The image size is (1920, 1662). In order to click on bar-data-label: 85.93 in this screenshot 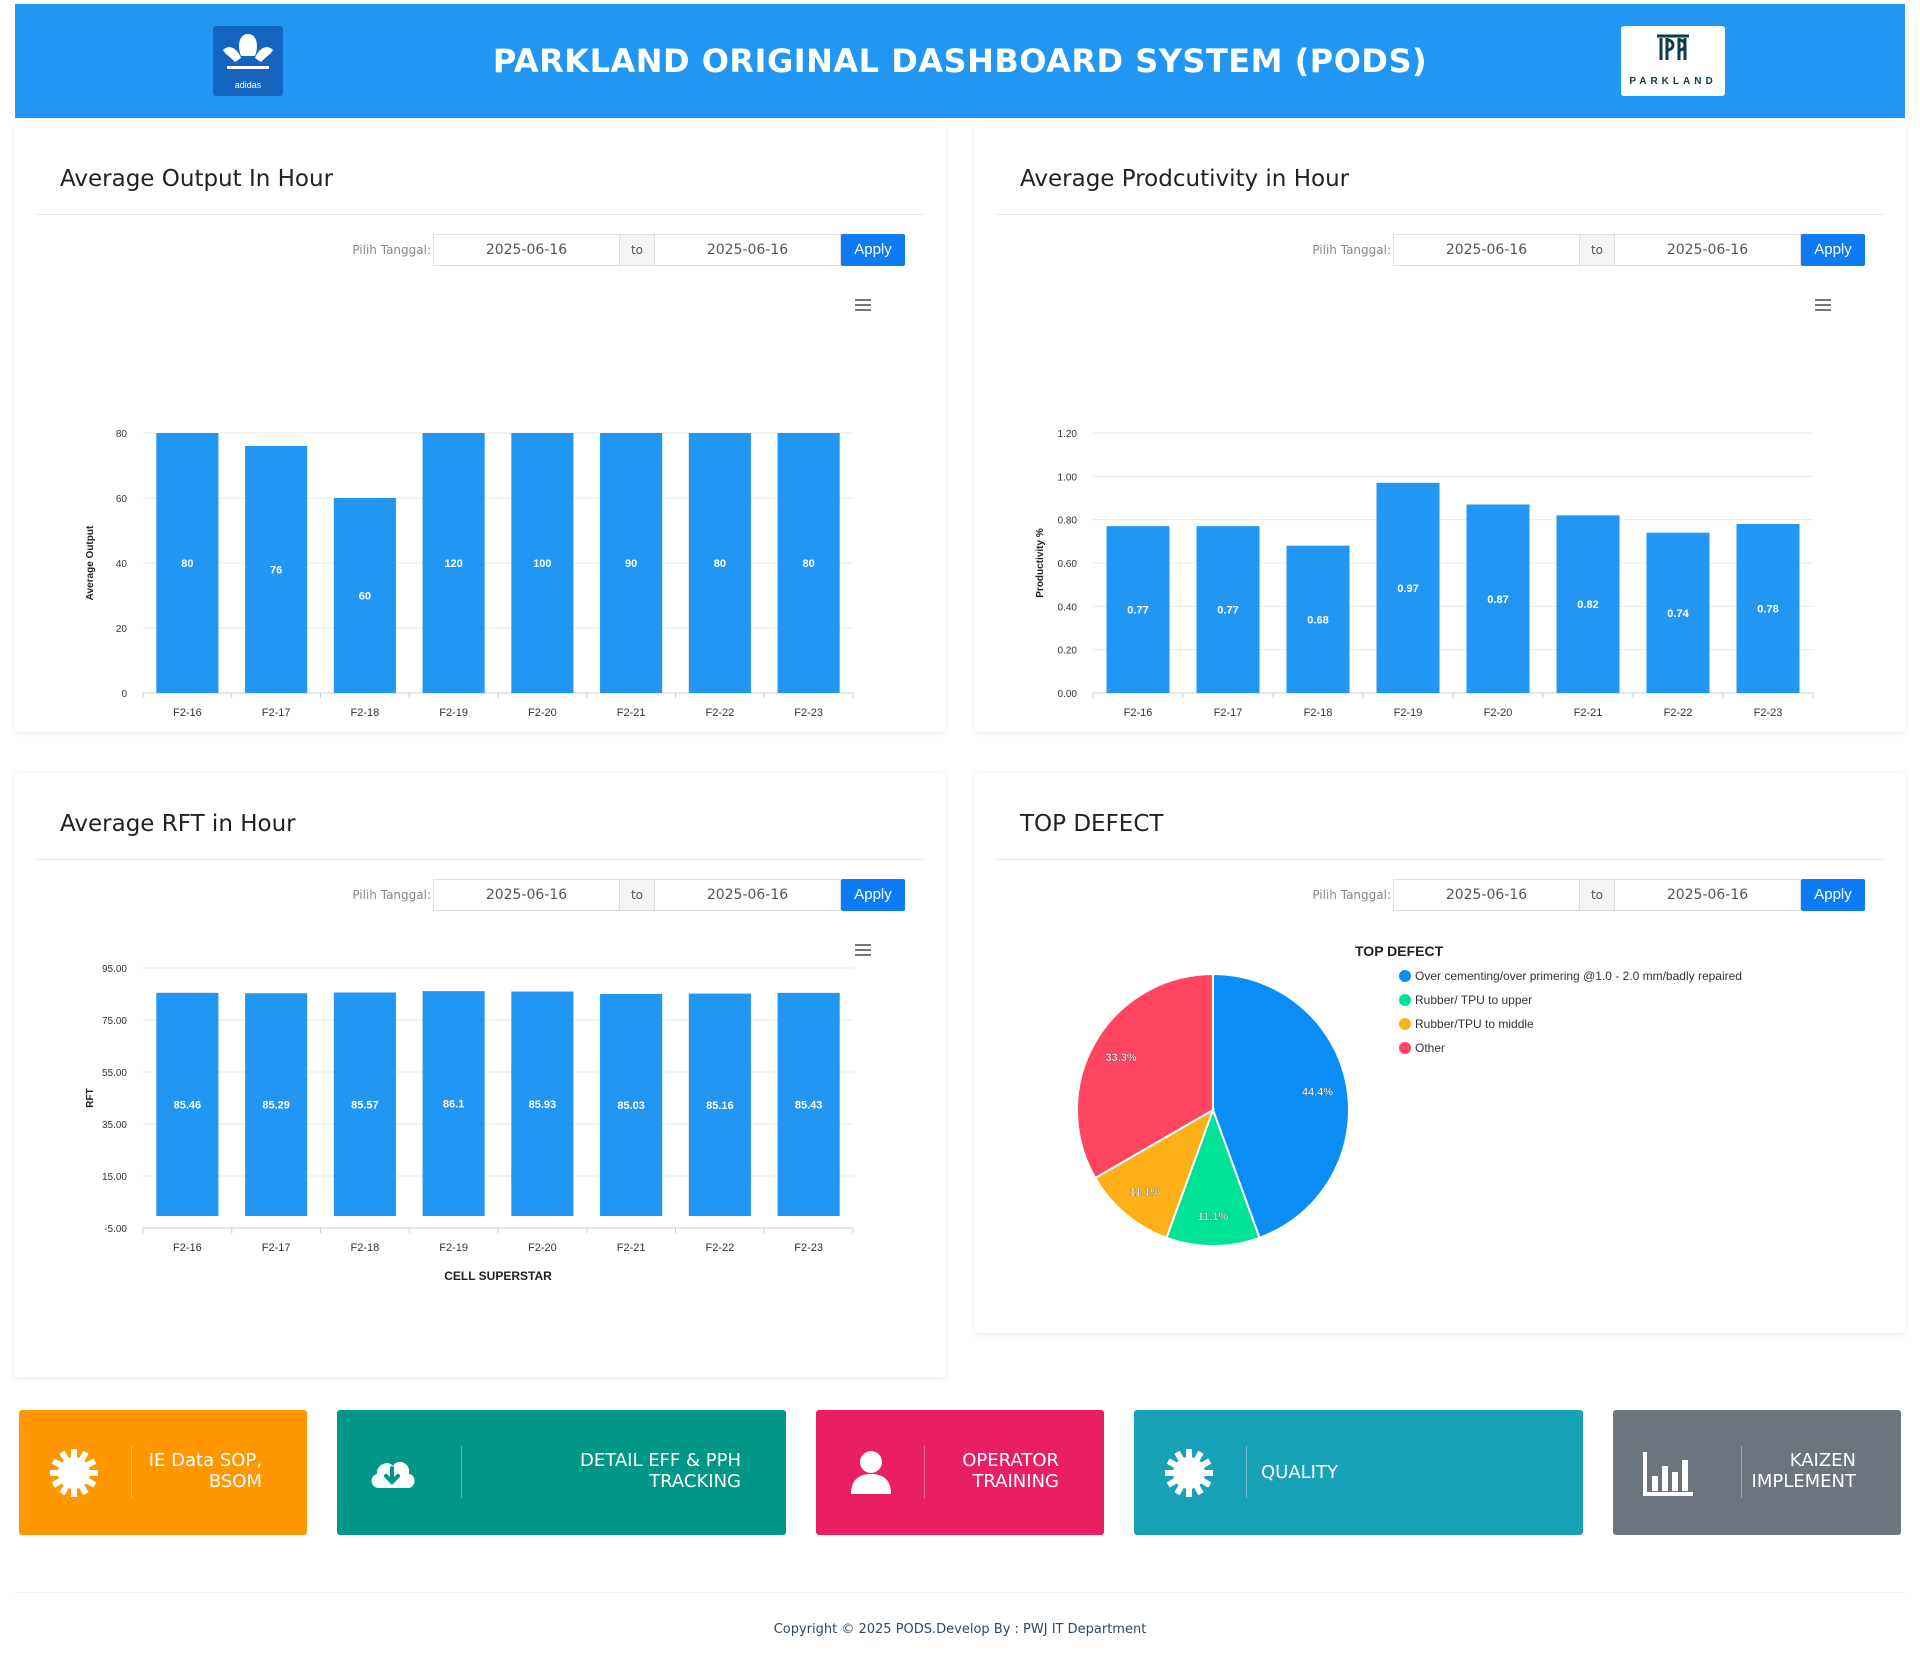, I will do `click(543, 1105)`.